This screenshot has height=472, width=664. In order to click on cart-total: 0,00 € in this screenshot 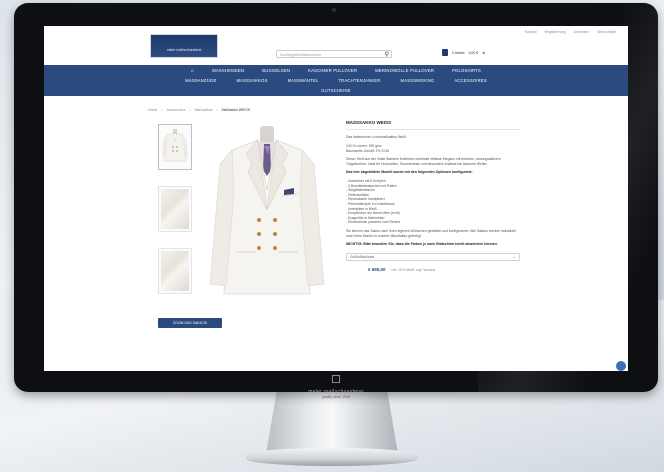, I will do `click(473, 52)`.